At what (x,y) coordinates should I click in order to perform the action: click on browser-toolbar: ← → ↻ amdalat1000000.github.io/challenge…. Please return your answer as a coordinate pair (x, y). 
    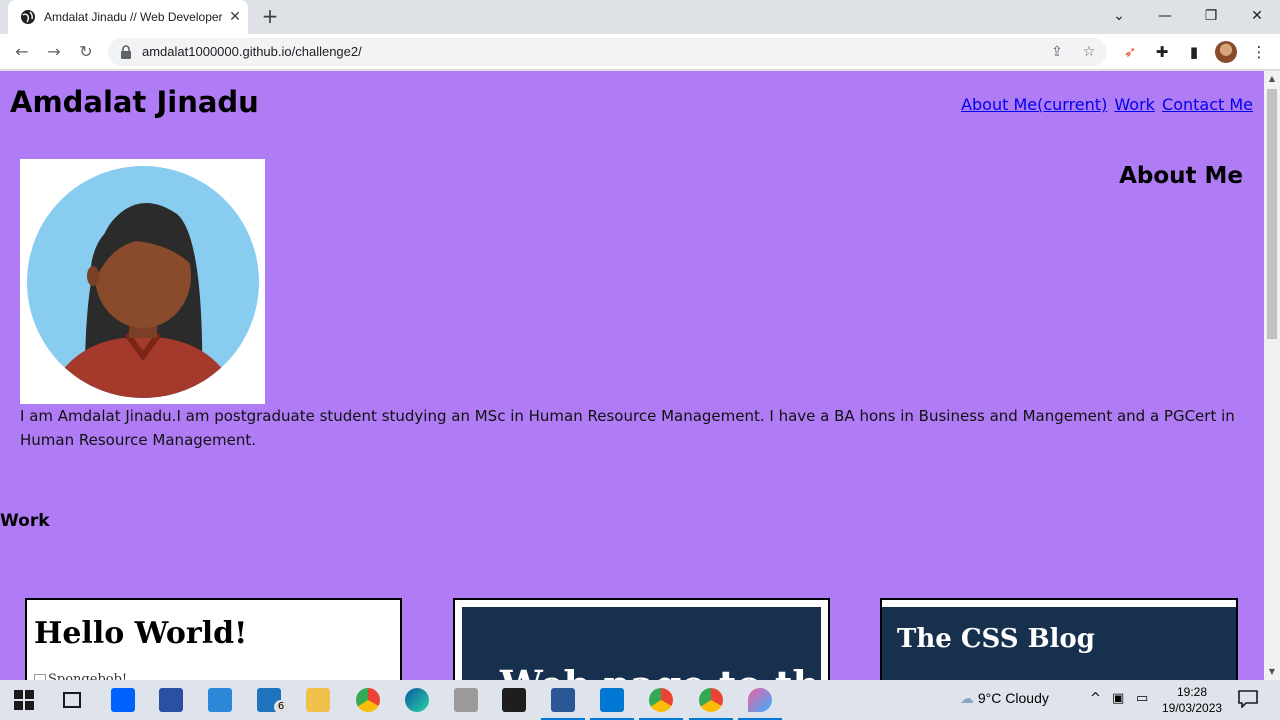
    Looking at the image, I should click on (640, 52).